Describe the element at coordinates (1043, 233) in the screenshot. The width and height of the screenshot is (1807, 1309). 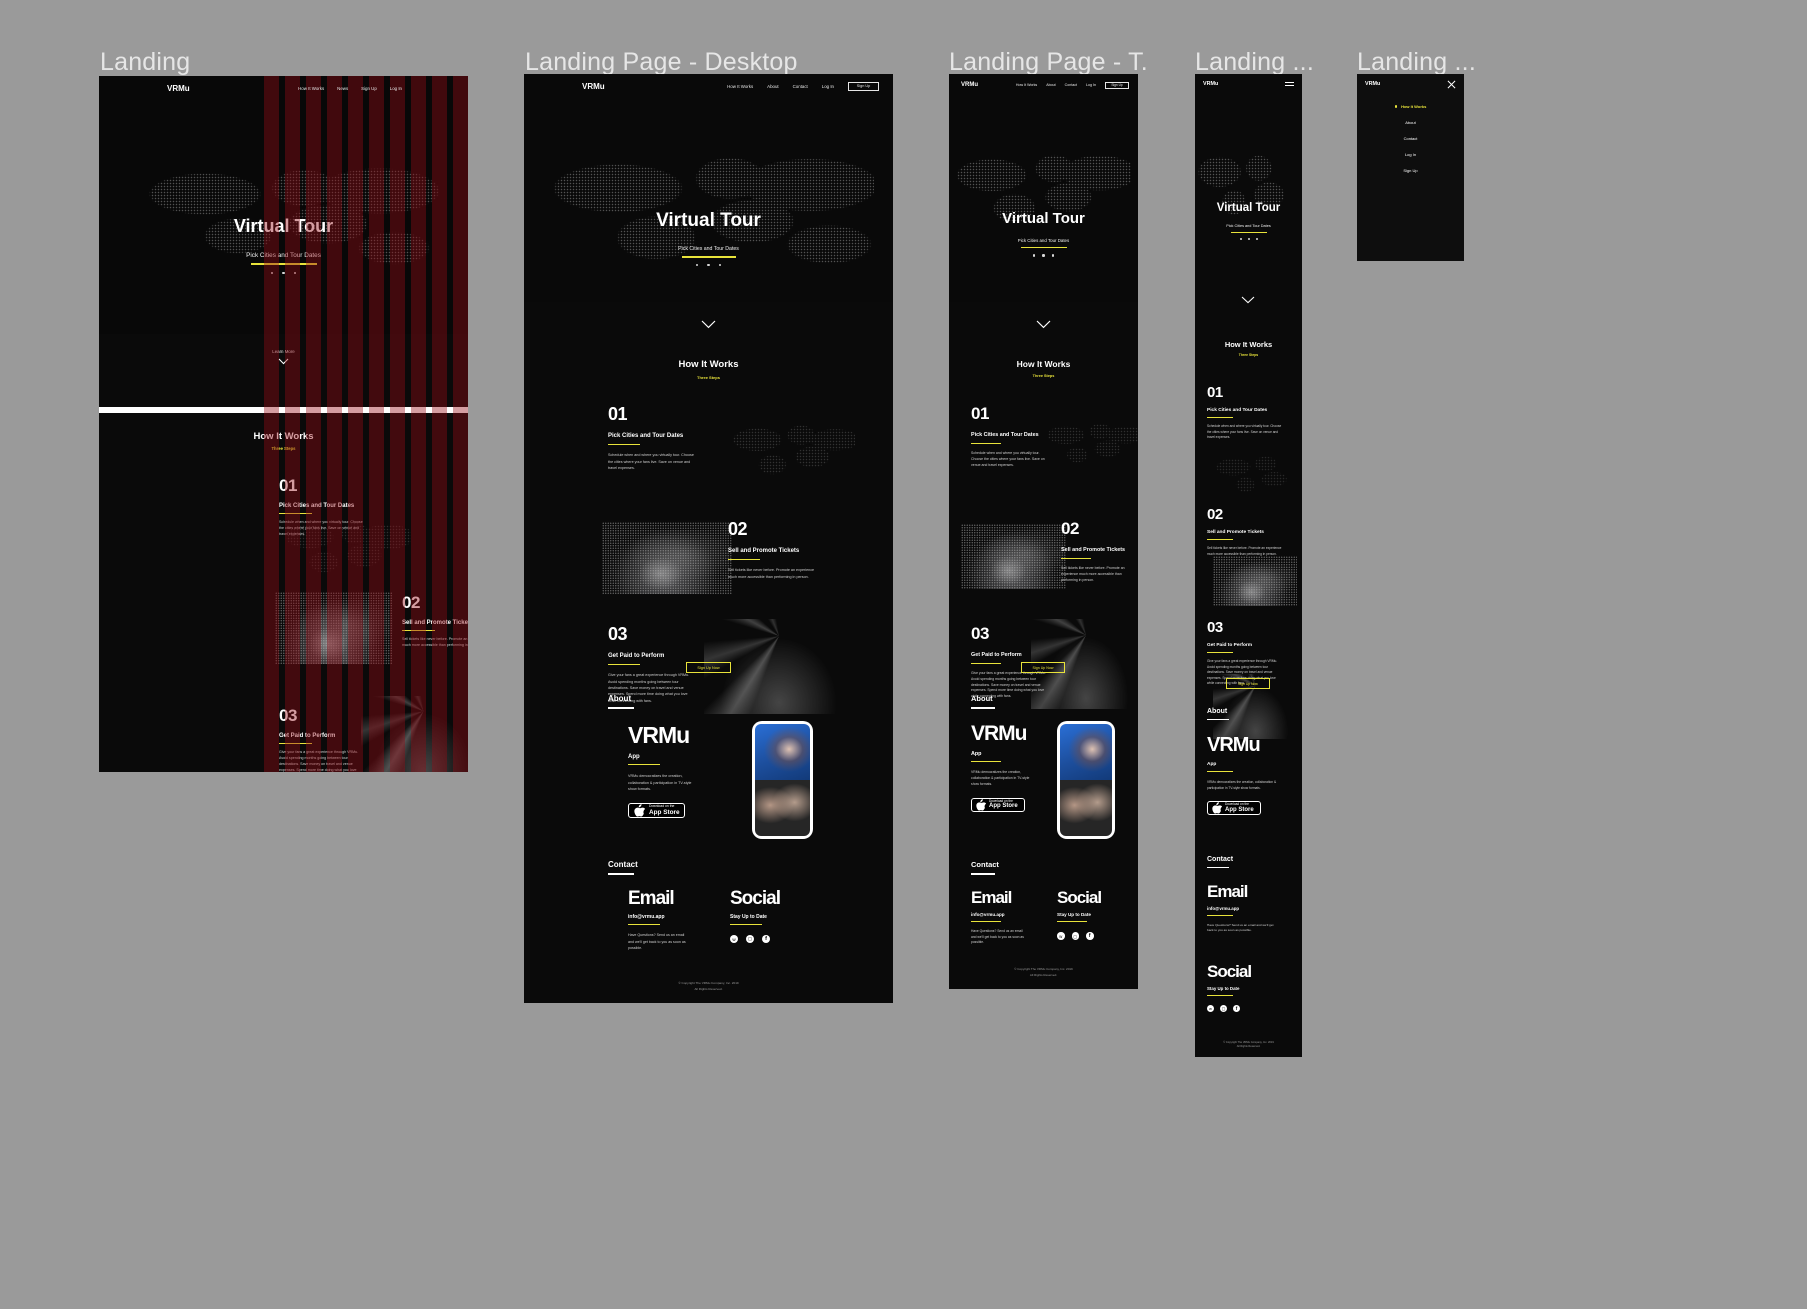
I see `hero-tablet: Virtual Tour Pick Cities and Tour Dates` at that location.